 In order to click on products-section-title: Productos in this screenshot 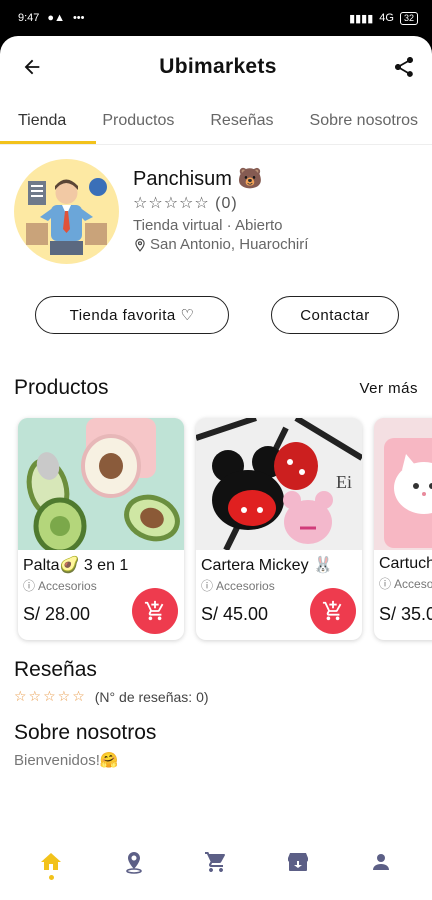, I will do `click(61, 387)`.